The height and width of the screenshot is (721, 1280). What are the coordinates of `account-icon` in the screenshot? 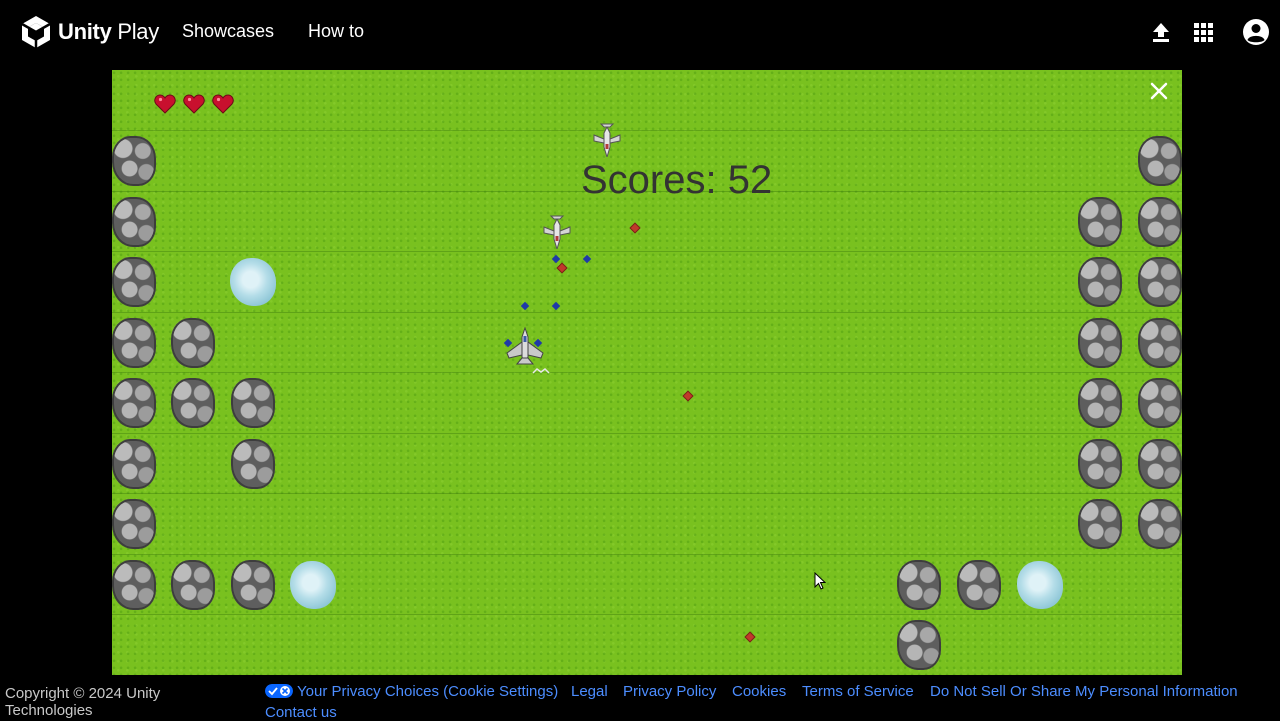 It's located at (1256, 32).